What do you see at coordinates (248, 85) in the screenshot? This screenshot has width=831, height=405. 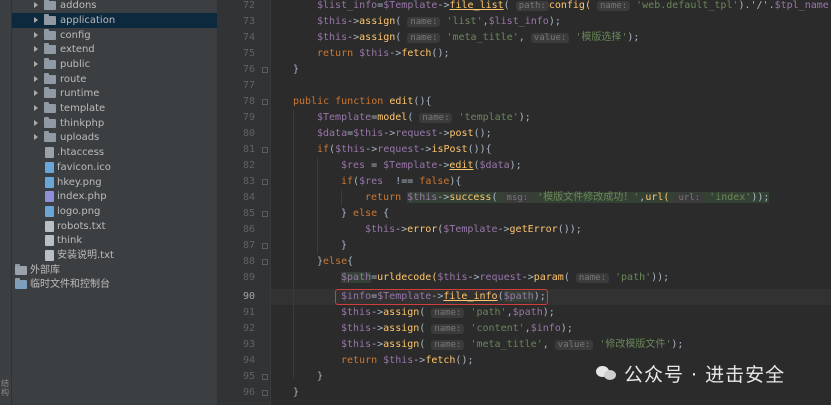 I see `line-number: 77` at bounding box center [248, 85].